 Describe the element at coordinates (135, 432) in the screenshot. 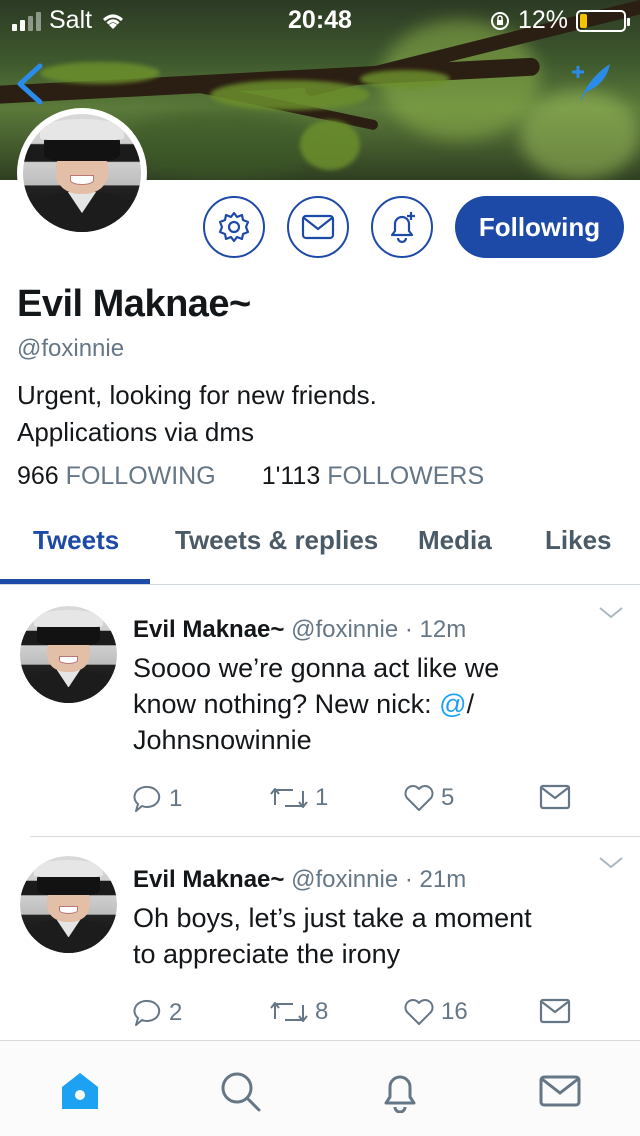

I see `bio-line: Applications via dms` at that location.